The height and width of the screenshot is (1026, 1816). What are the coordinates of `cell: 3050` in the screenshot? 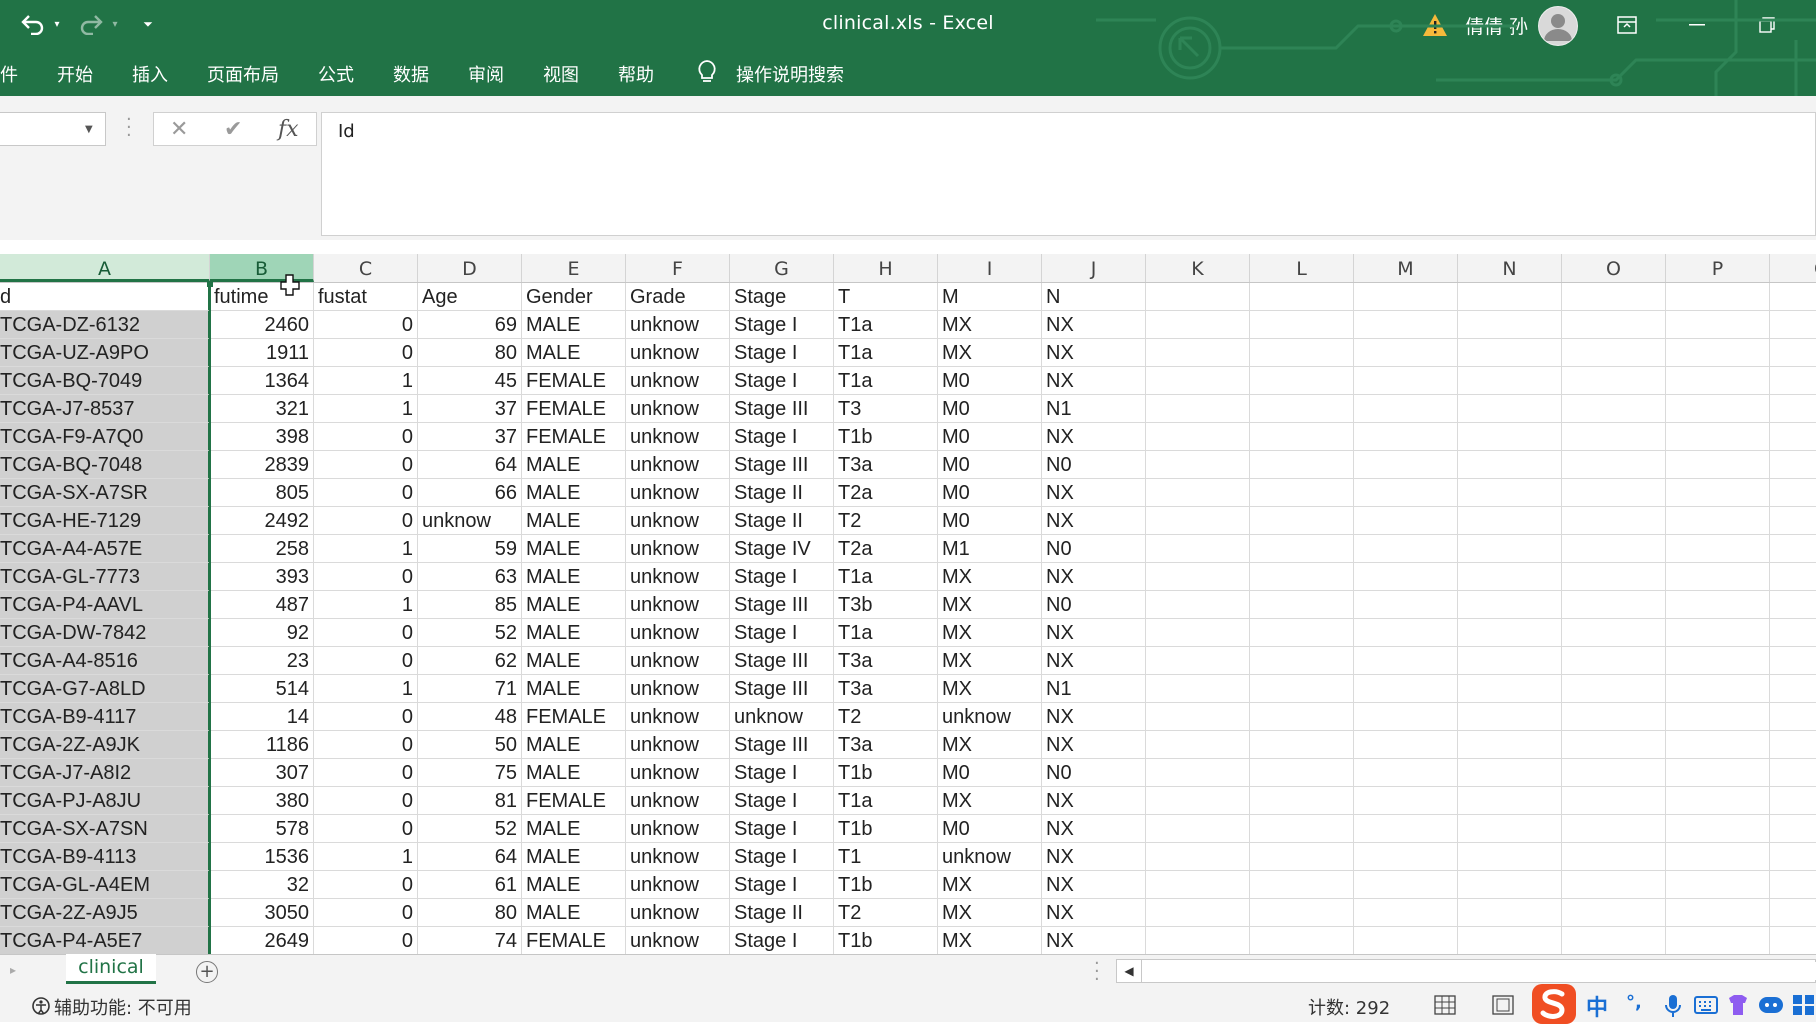 It's located at (262, 913).